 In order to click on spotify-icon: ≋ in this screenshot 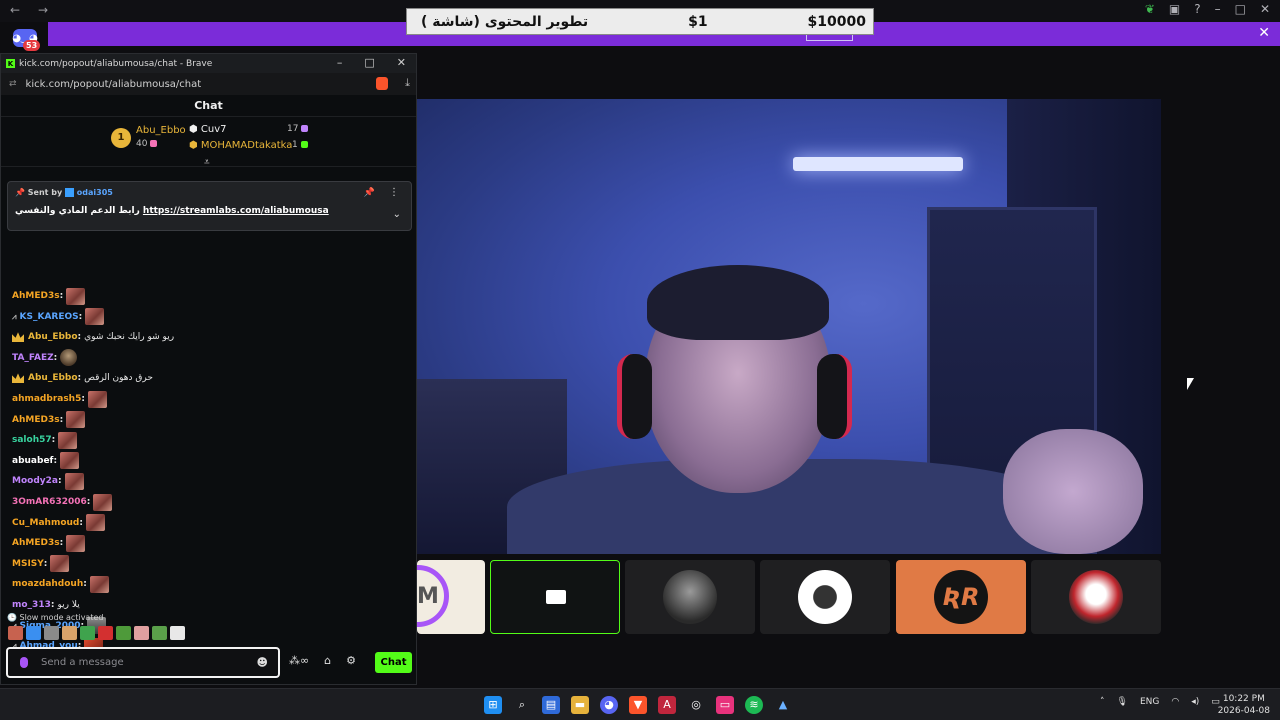, I will do `click(754, 705)`.